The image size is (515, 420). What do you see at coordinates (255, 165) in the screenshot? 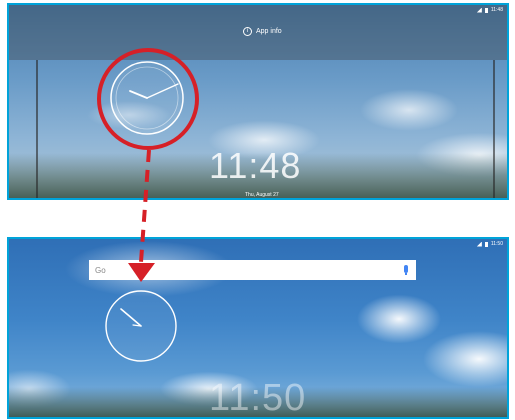
I see `digital-clock: 11:48` at bounding box center [255, 165].